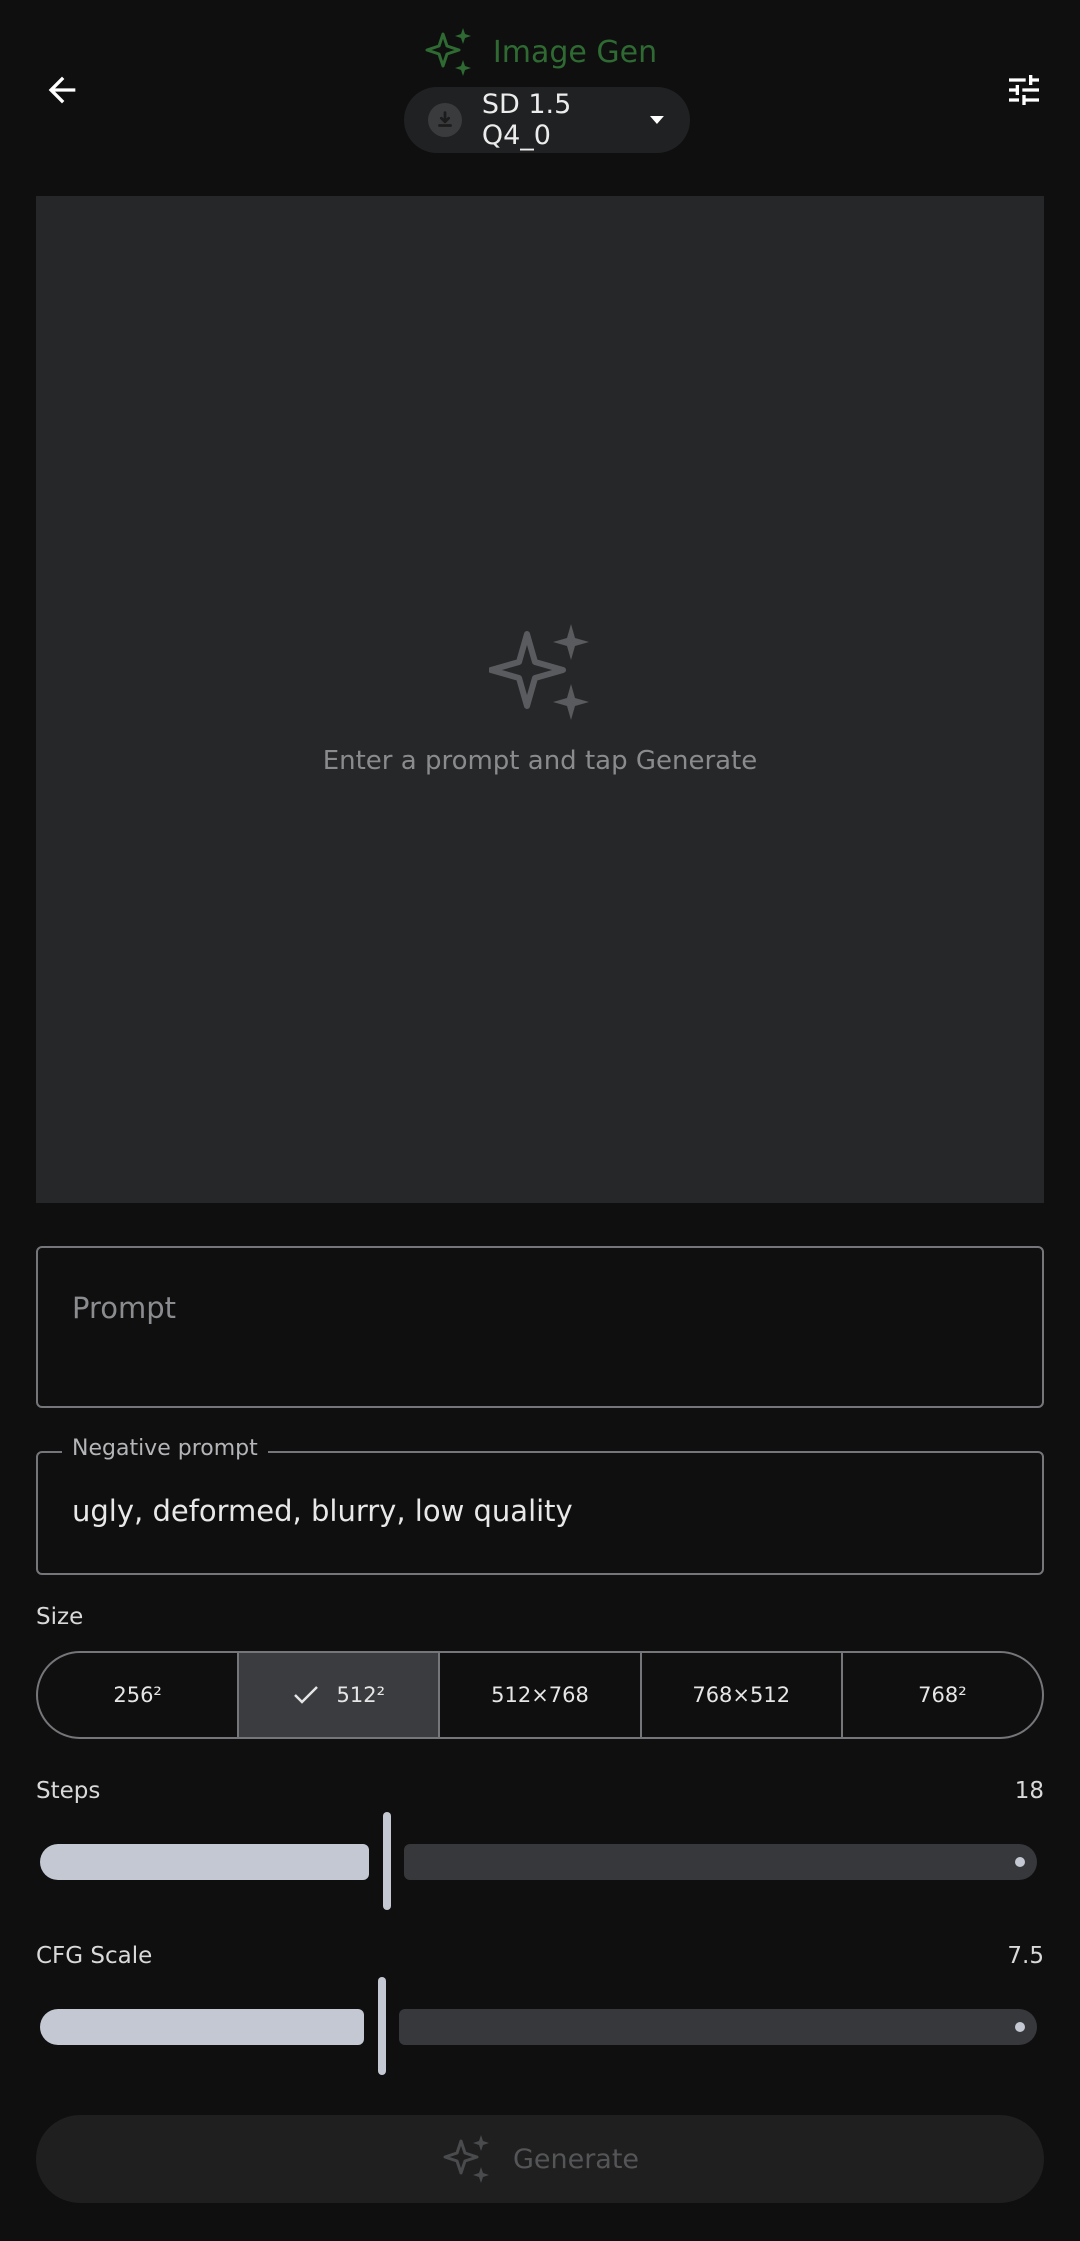  What do you see at coordinates (382, 2026) in the screenshot?
I see `cfg-thumb` at bounding box center [382, 2026].